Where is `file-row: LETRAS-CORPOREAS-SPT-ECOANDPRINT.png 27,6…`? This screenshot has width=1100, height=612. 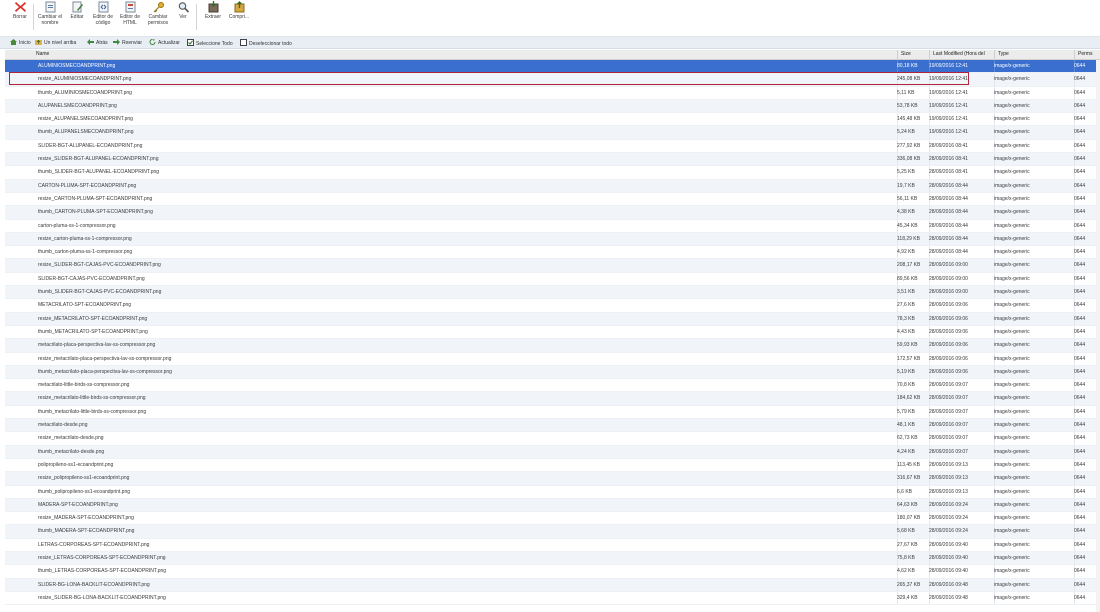
file-row: LETRAS-CORPOREAS-SPT-ECOANDPRINT.png 27,6… is located at coordinates (552, 545).